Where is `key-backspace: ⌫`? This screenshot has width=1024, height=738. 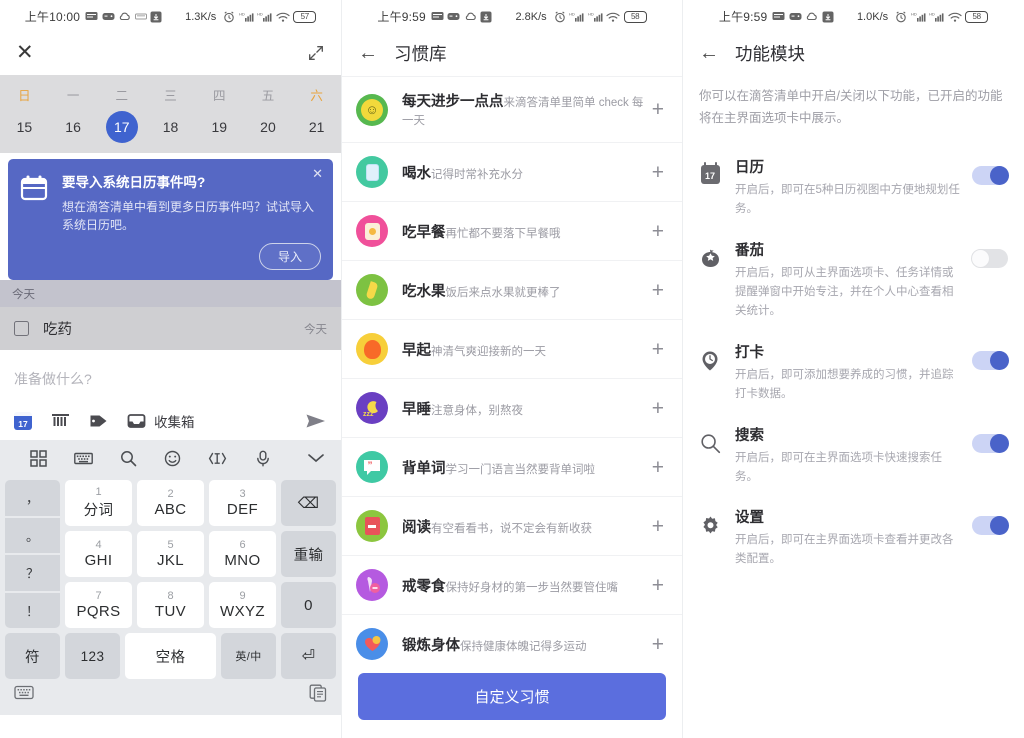 key-backspace: ⌫ is located at coordinates (308, 503).